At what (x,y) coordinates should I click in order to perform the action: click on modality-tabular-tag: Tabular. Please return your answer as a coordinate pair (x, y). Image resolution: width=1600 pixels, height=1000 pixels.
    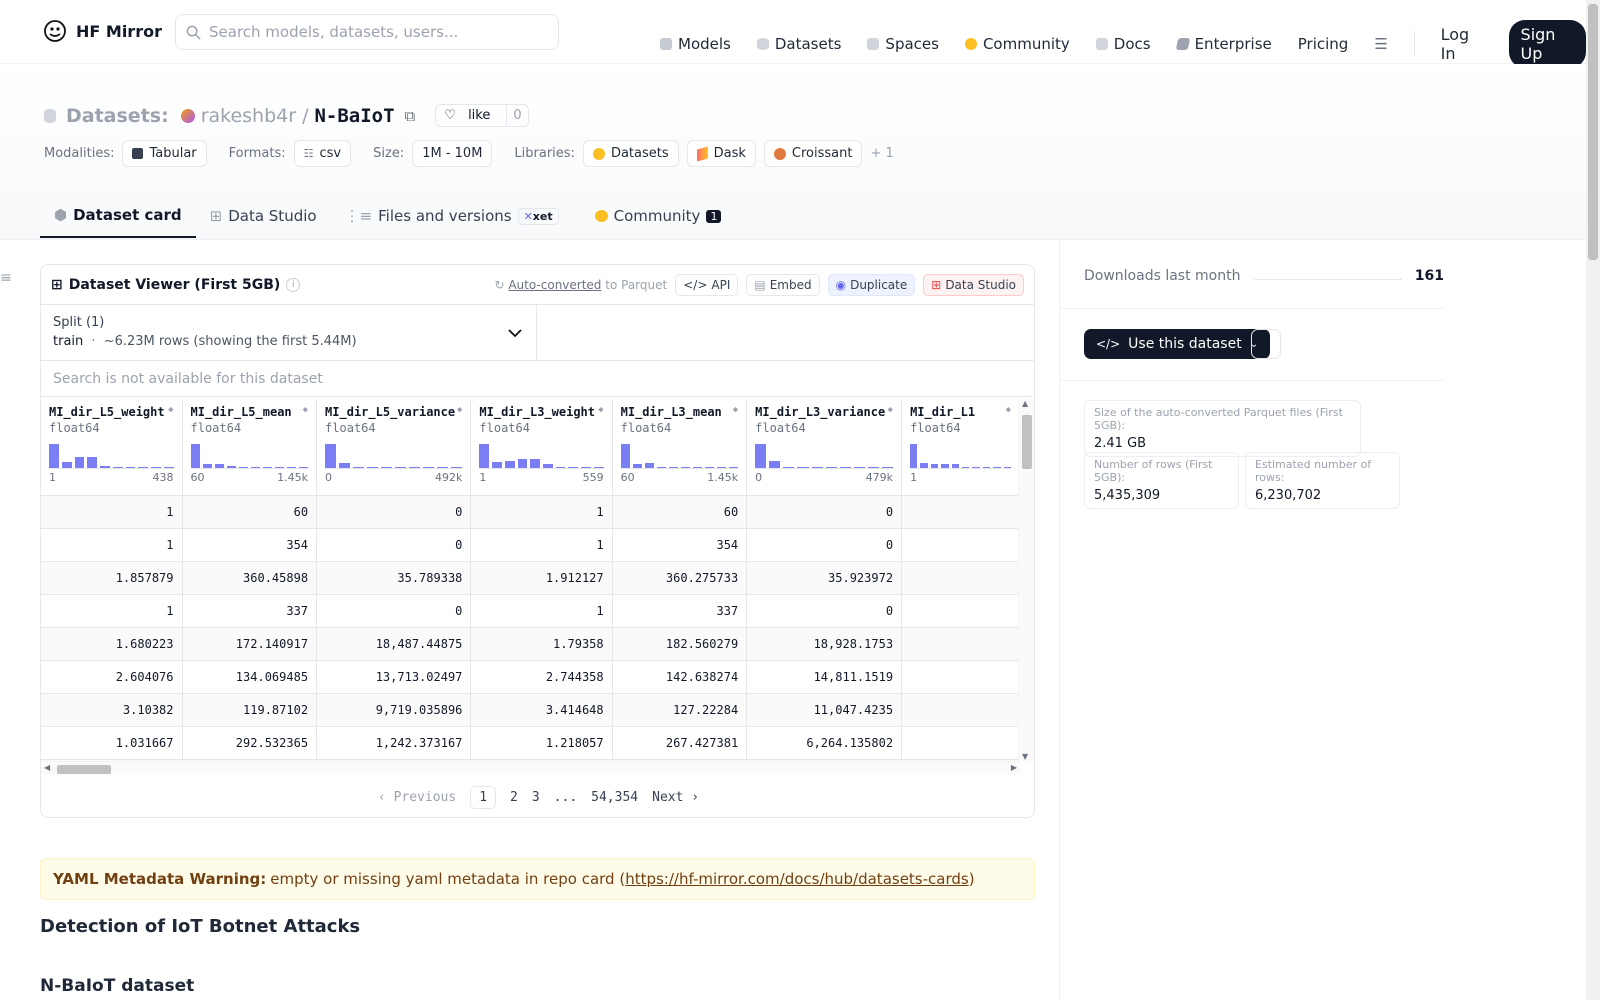
    Looking at the image, I should click on (164, 153).